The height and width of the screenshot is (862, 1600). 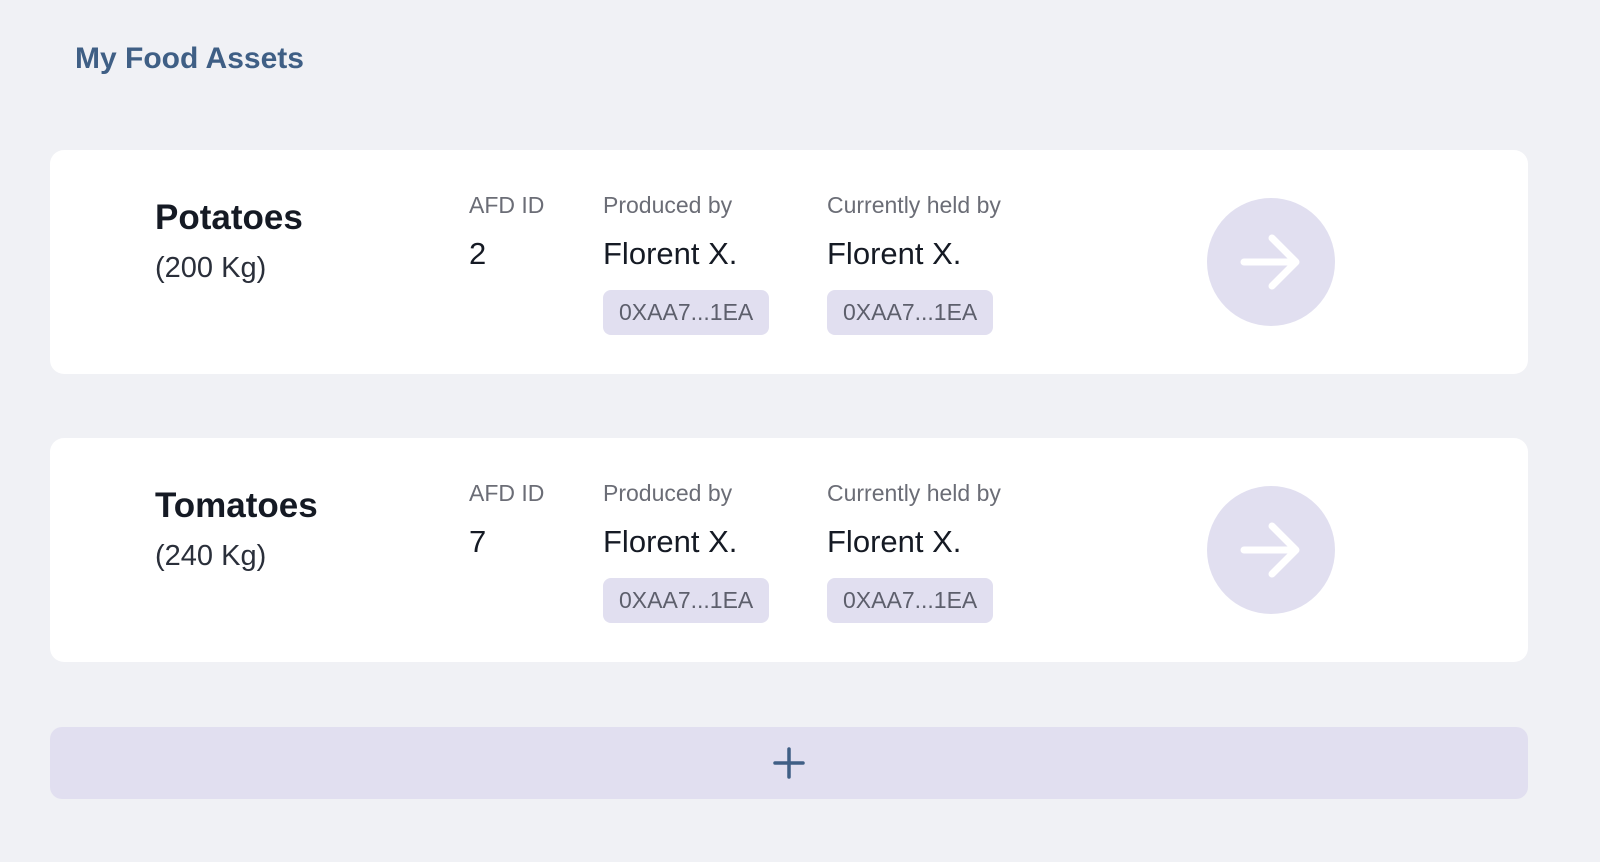 I want to click on plus-icon, so click(x=789, y=763).